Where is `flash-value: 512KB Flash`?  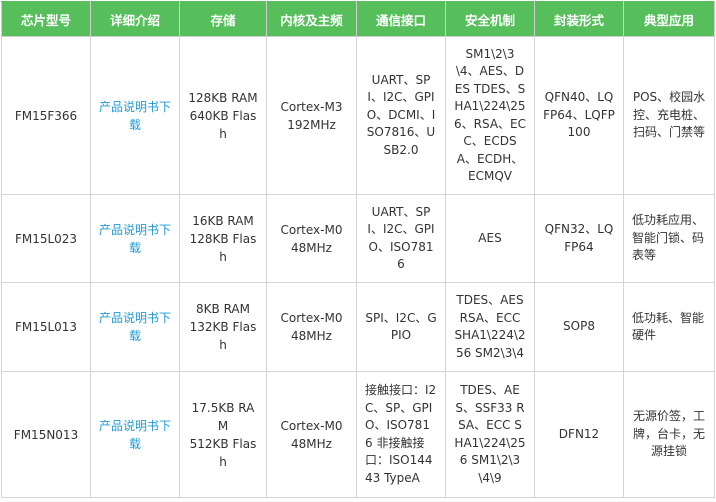 flash-value: 512KB Flash is located at coordinates (223, 452).